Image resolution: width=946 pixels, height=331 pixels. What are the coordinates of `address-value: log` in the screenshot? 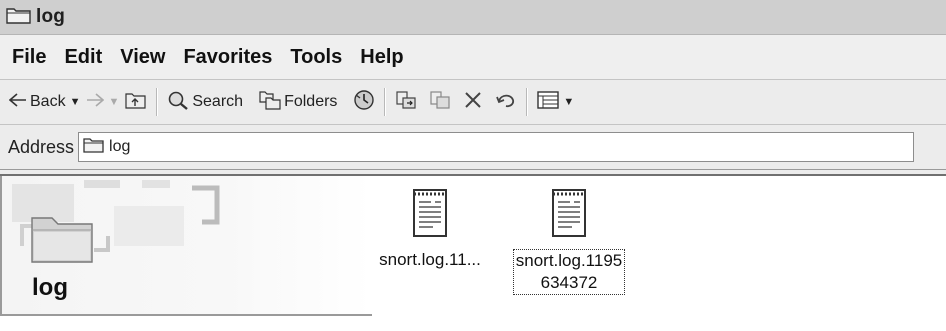 It's located at (120, 146).